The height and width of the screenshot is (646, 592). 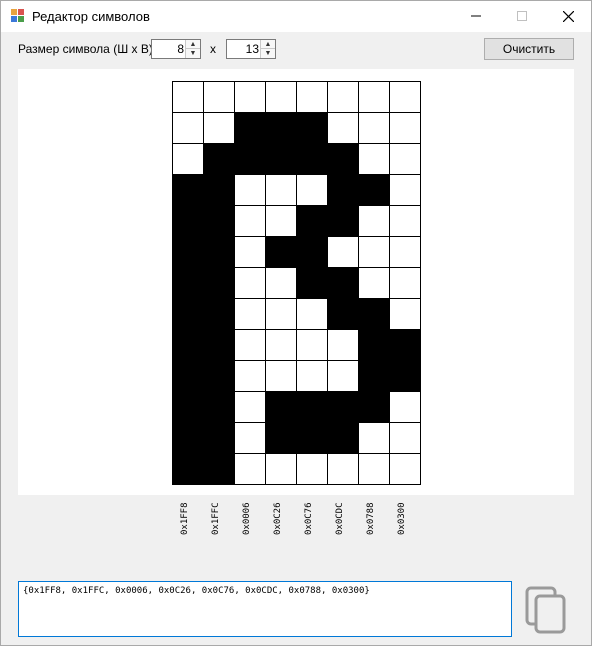 I want to click on minimize-button, so click(x=476, y=16).